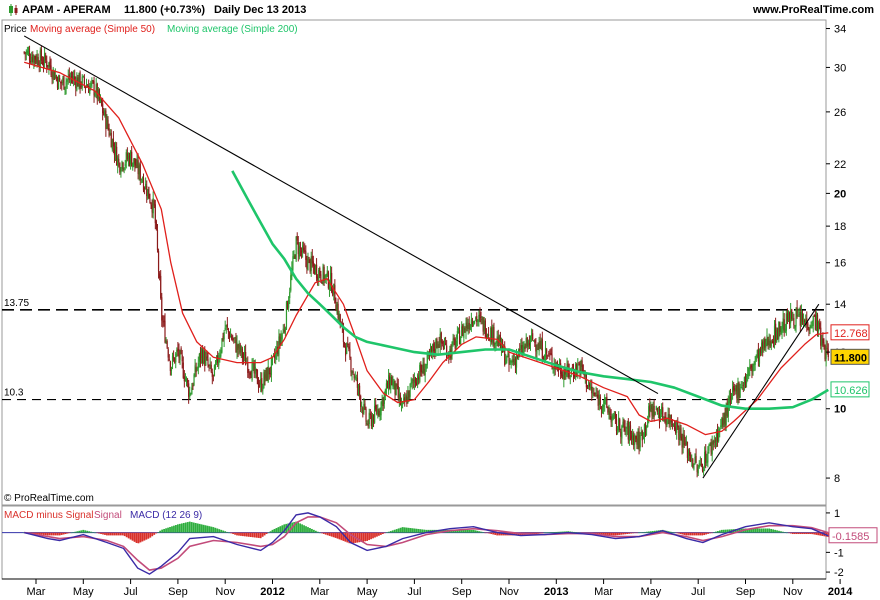 The width and height of the screenshot is (880, 600). Describe the element at coordinates (48, 515) in the screenshot. I see `legend-macd-hist: MACD minus Signal` at that location.